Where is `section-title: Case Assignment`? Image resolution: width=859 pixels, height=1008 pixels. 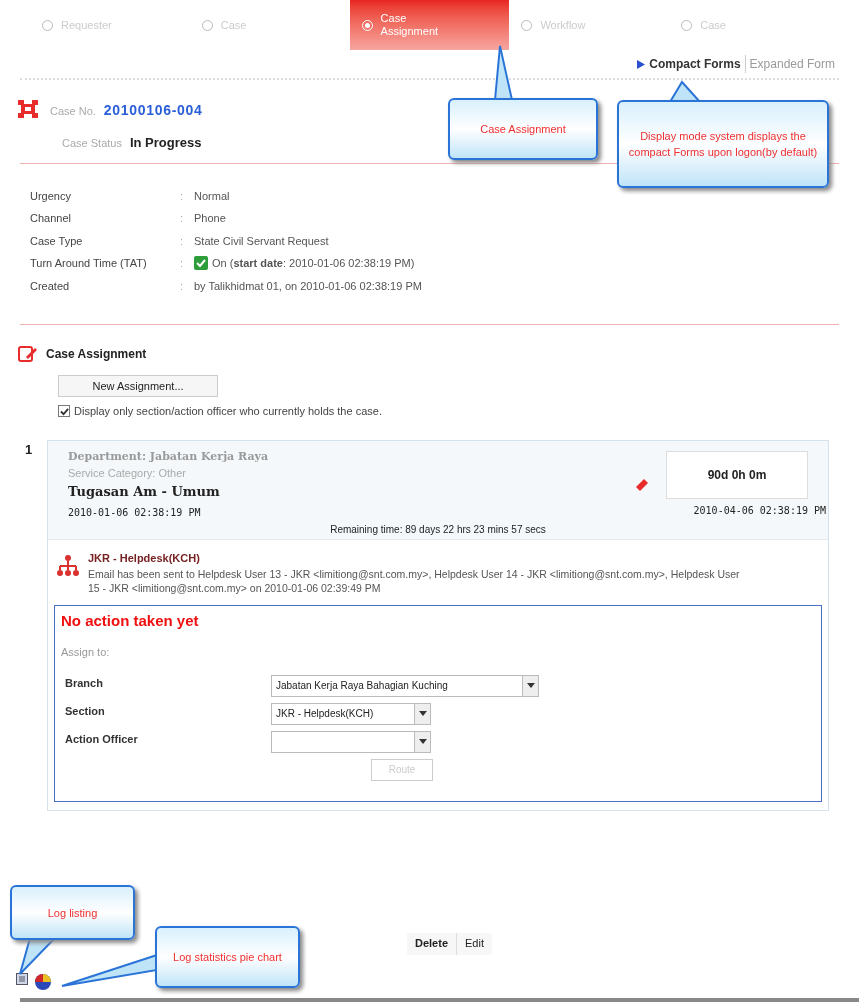
section-title: Case Assignment is located at coordinates (96, 354).